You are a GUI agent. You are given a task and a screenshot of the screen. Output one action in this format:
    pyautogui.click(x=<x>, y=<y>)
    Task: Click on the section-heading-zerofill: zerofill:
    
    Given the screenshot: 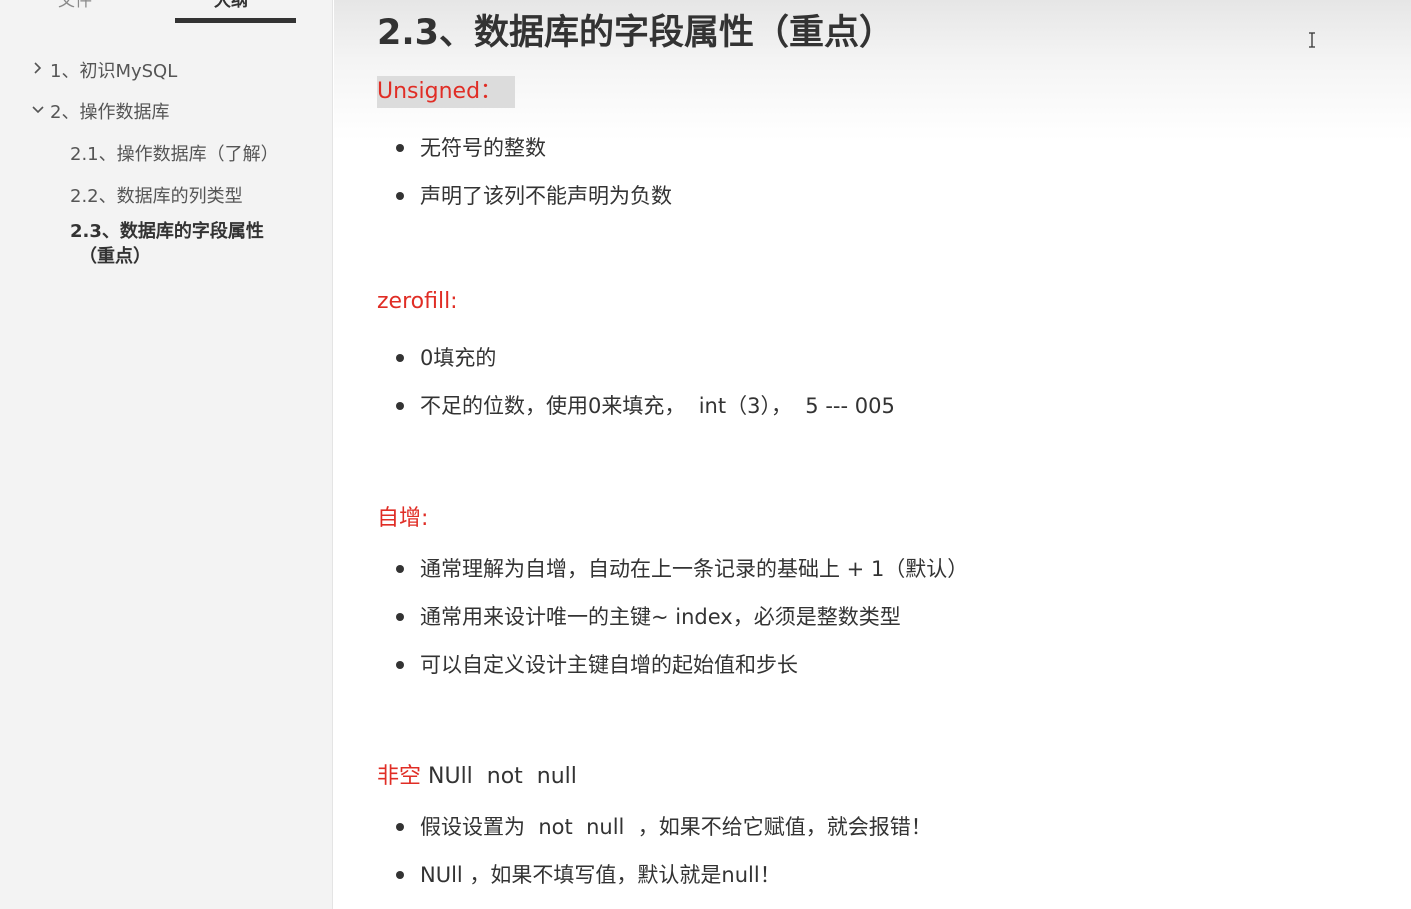 What is the action you would take?
    pyautogui.click(x=417, y=301)
    